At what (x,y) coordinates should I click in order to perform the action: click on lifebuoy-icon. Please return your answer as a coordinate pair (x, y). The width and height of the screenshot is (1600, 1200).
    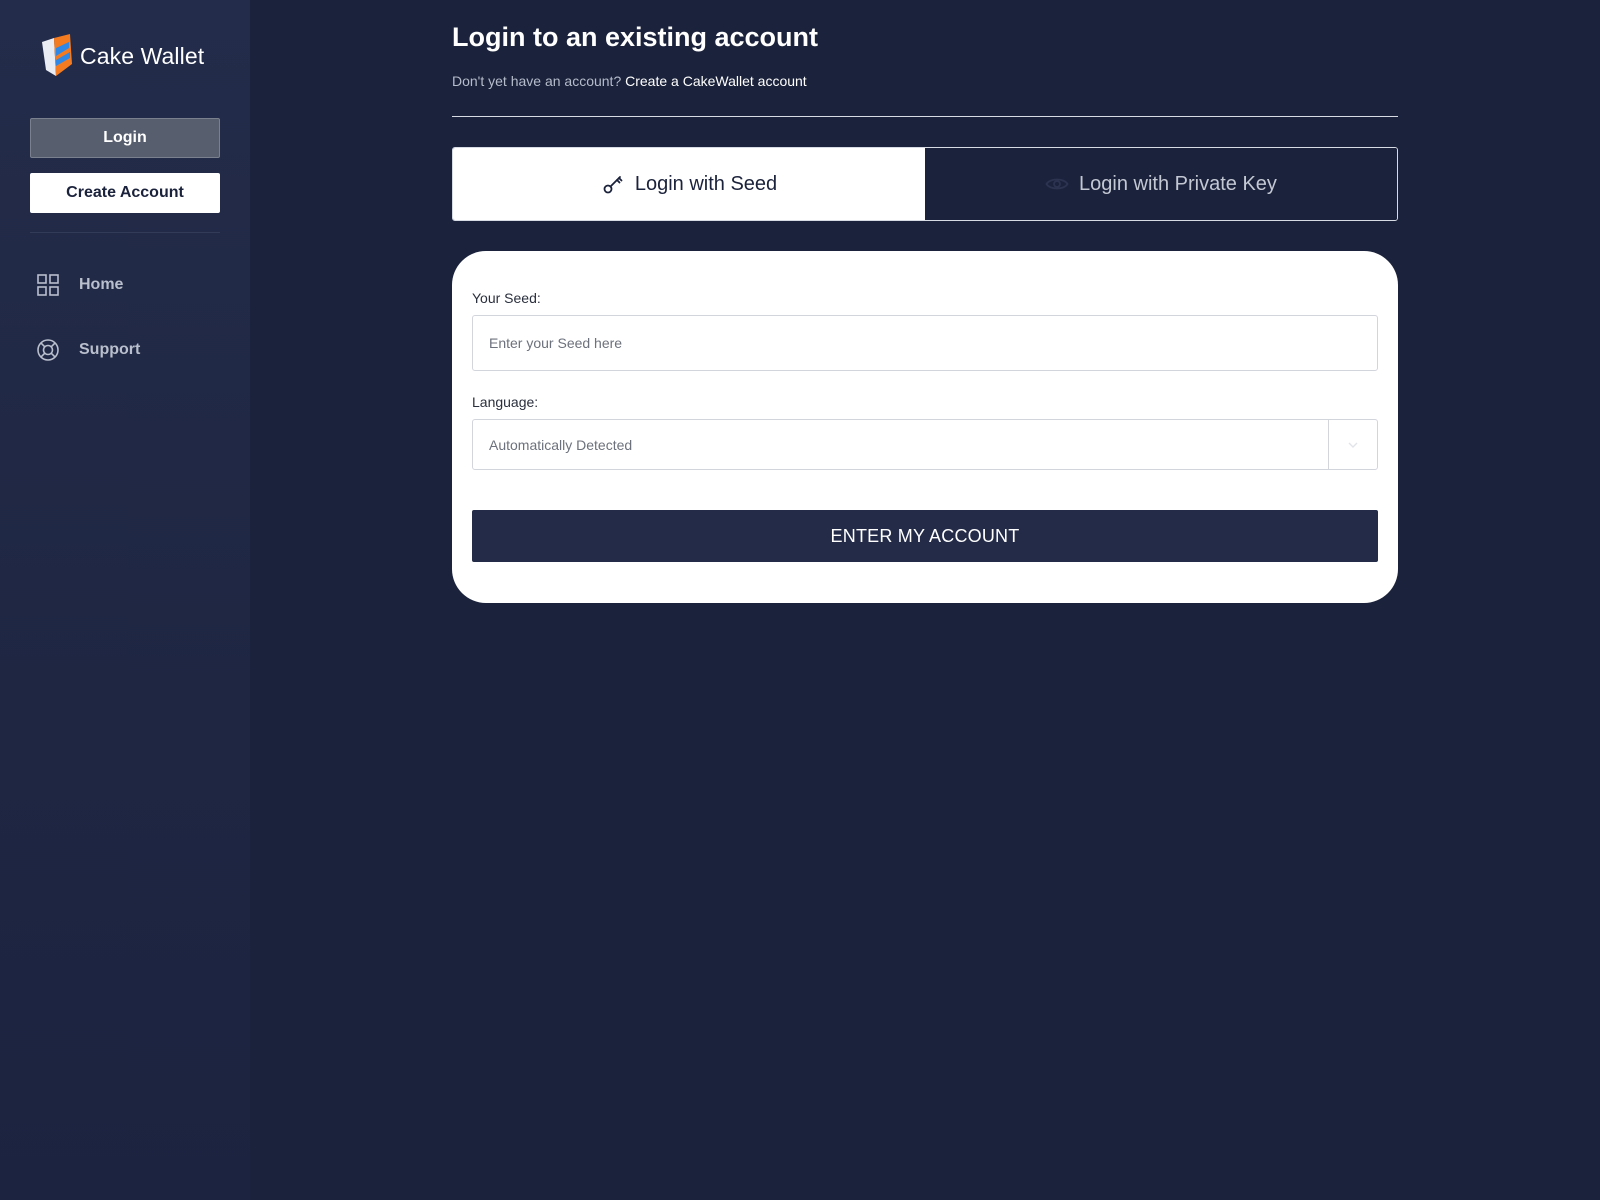
    Looking at the image, I should click on (48, 350).